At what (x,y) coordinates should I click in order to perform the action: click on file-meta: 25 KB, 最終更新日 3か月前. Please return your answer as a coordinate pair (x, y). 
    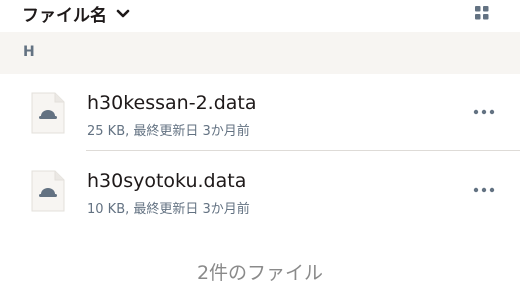
    Looking at the image, I should click on (168, 131).